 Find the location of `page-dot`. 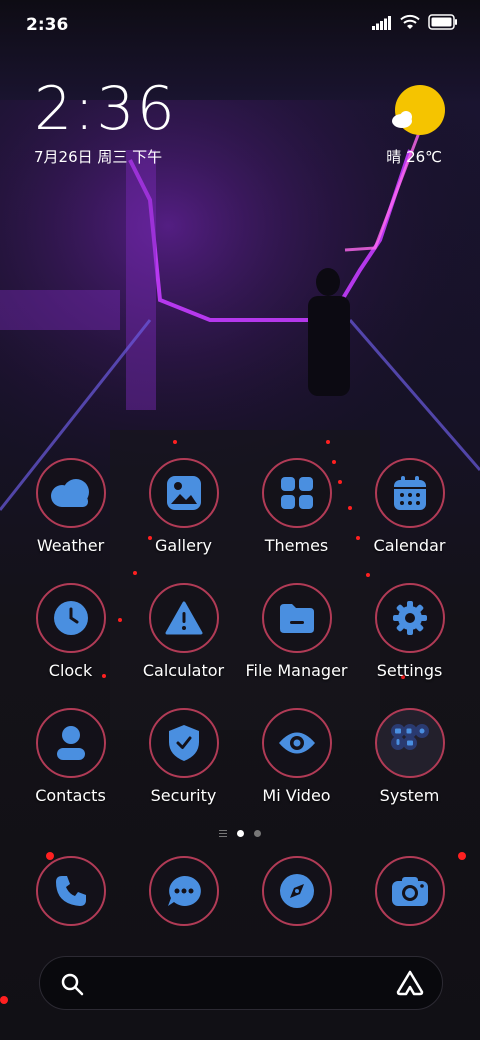

page-dot is located at coordinates (257, 833).